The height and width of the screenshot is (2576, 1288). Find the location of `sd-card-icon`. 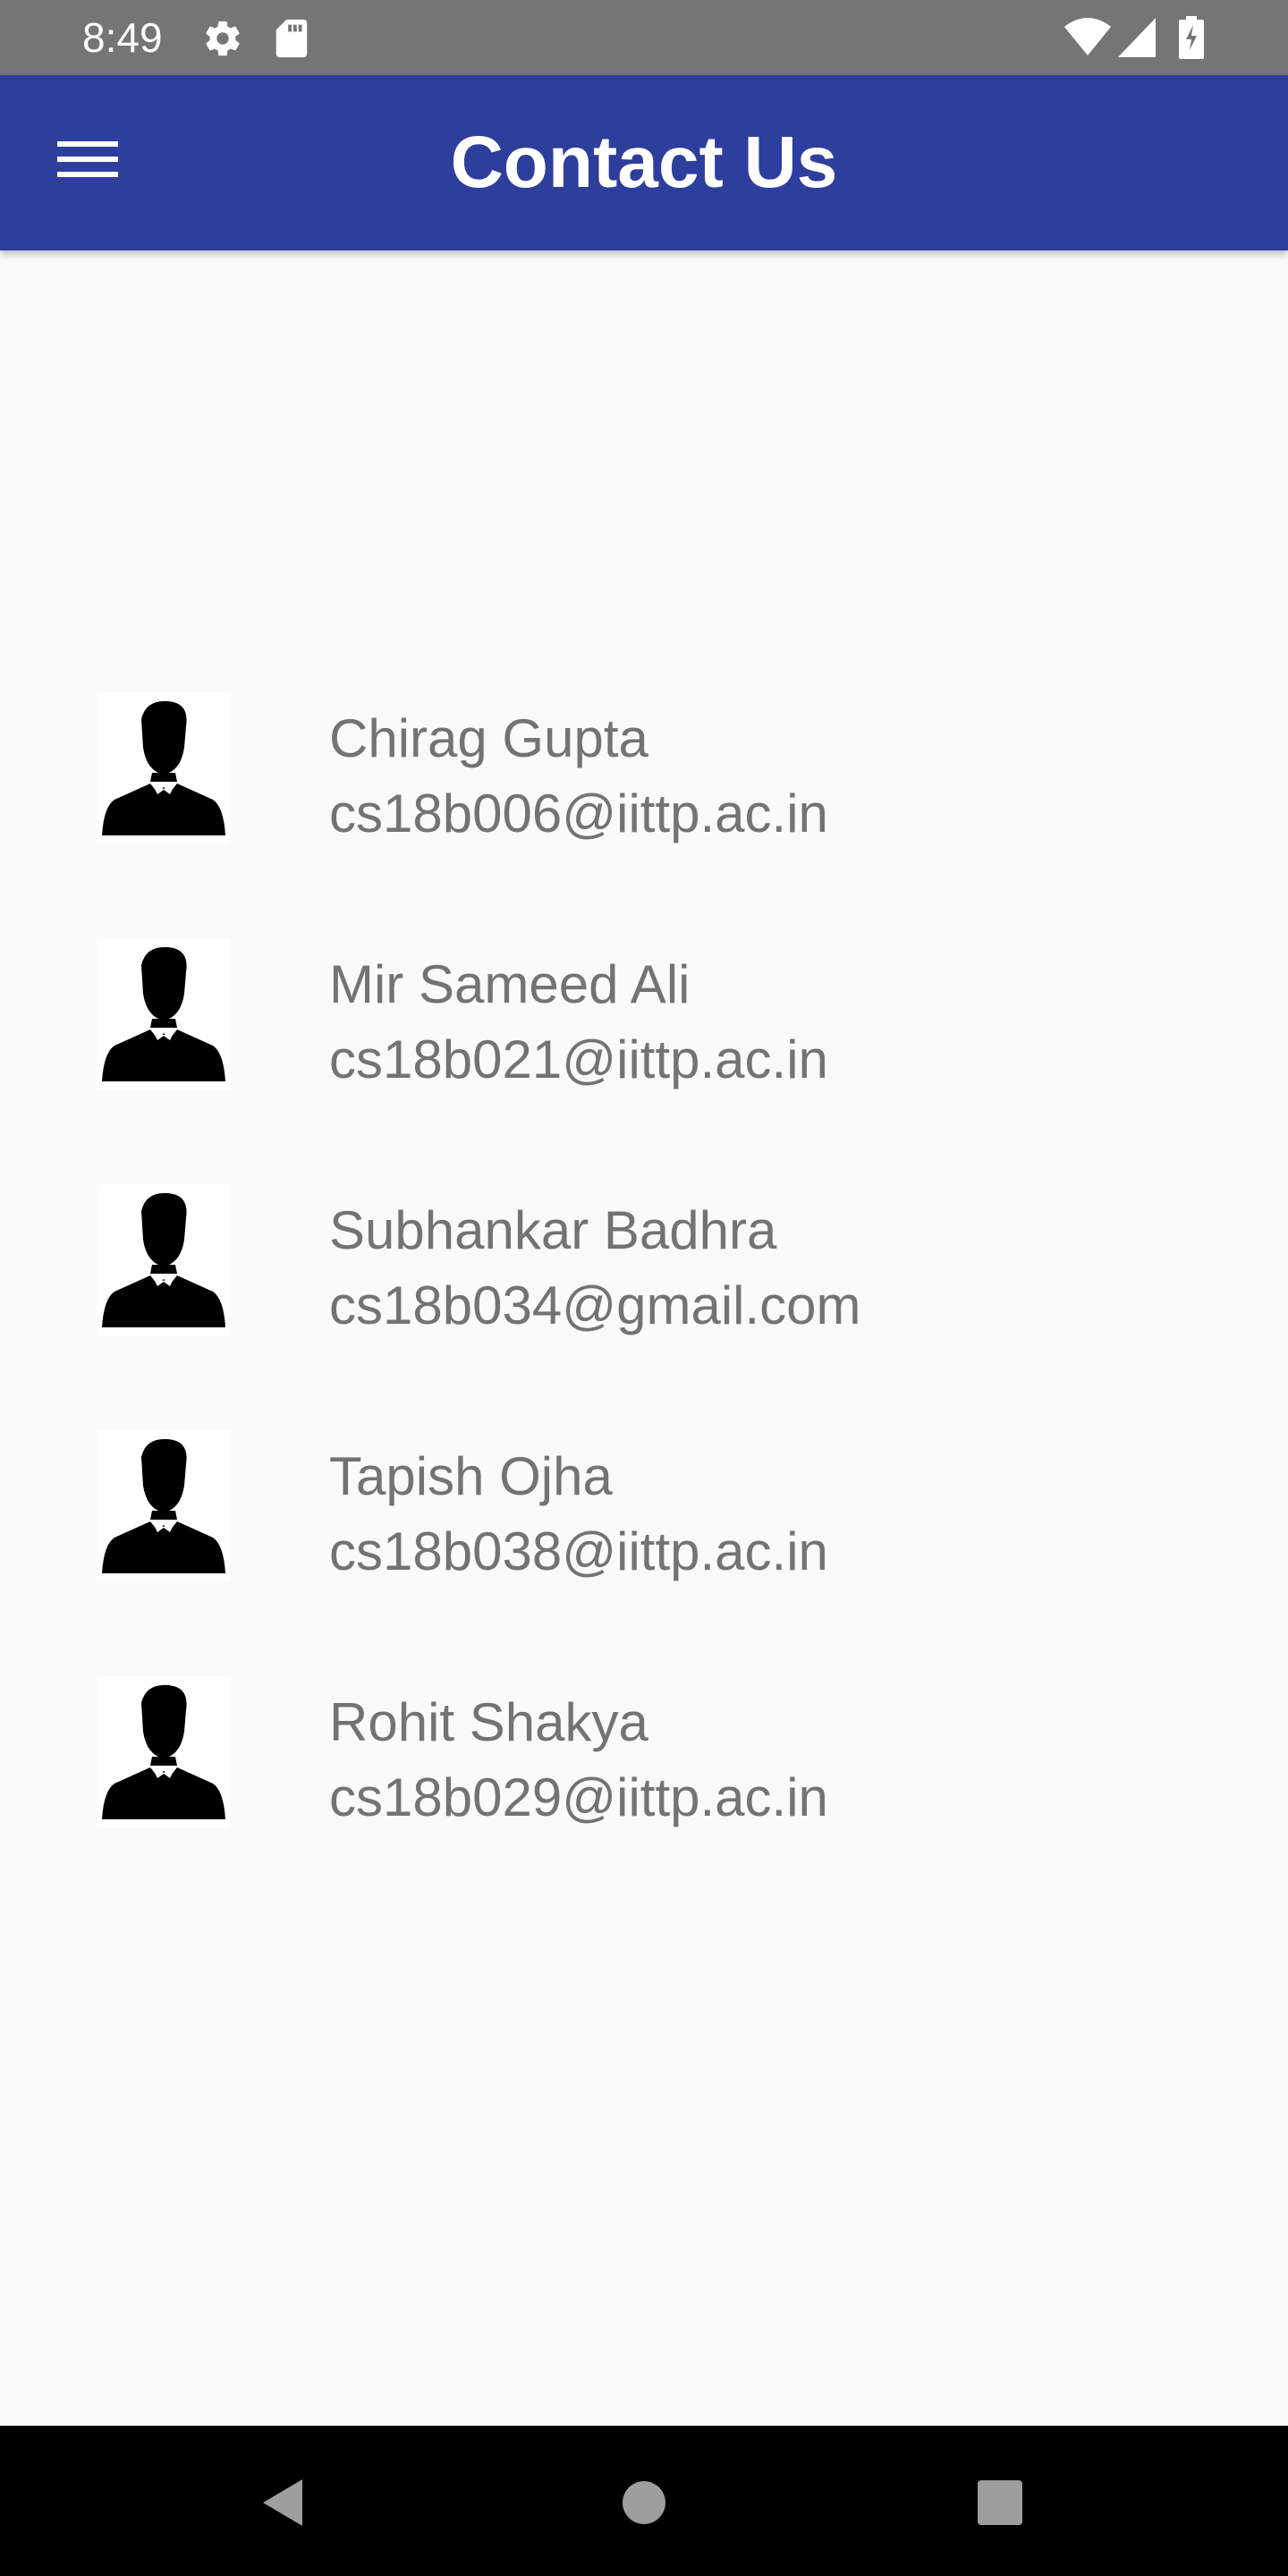

sd-card-icon is located at coordinates (291, 38).